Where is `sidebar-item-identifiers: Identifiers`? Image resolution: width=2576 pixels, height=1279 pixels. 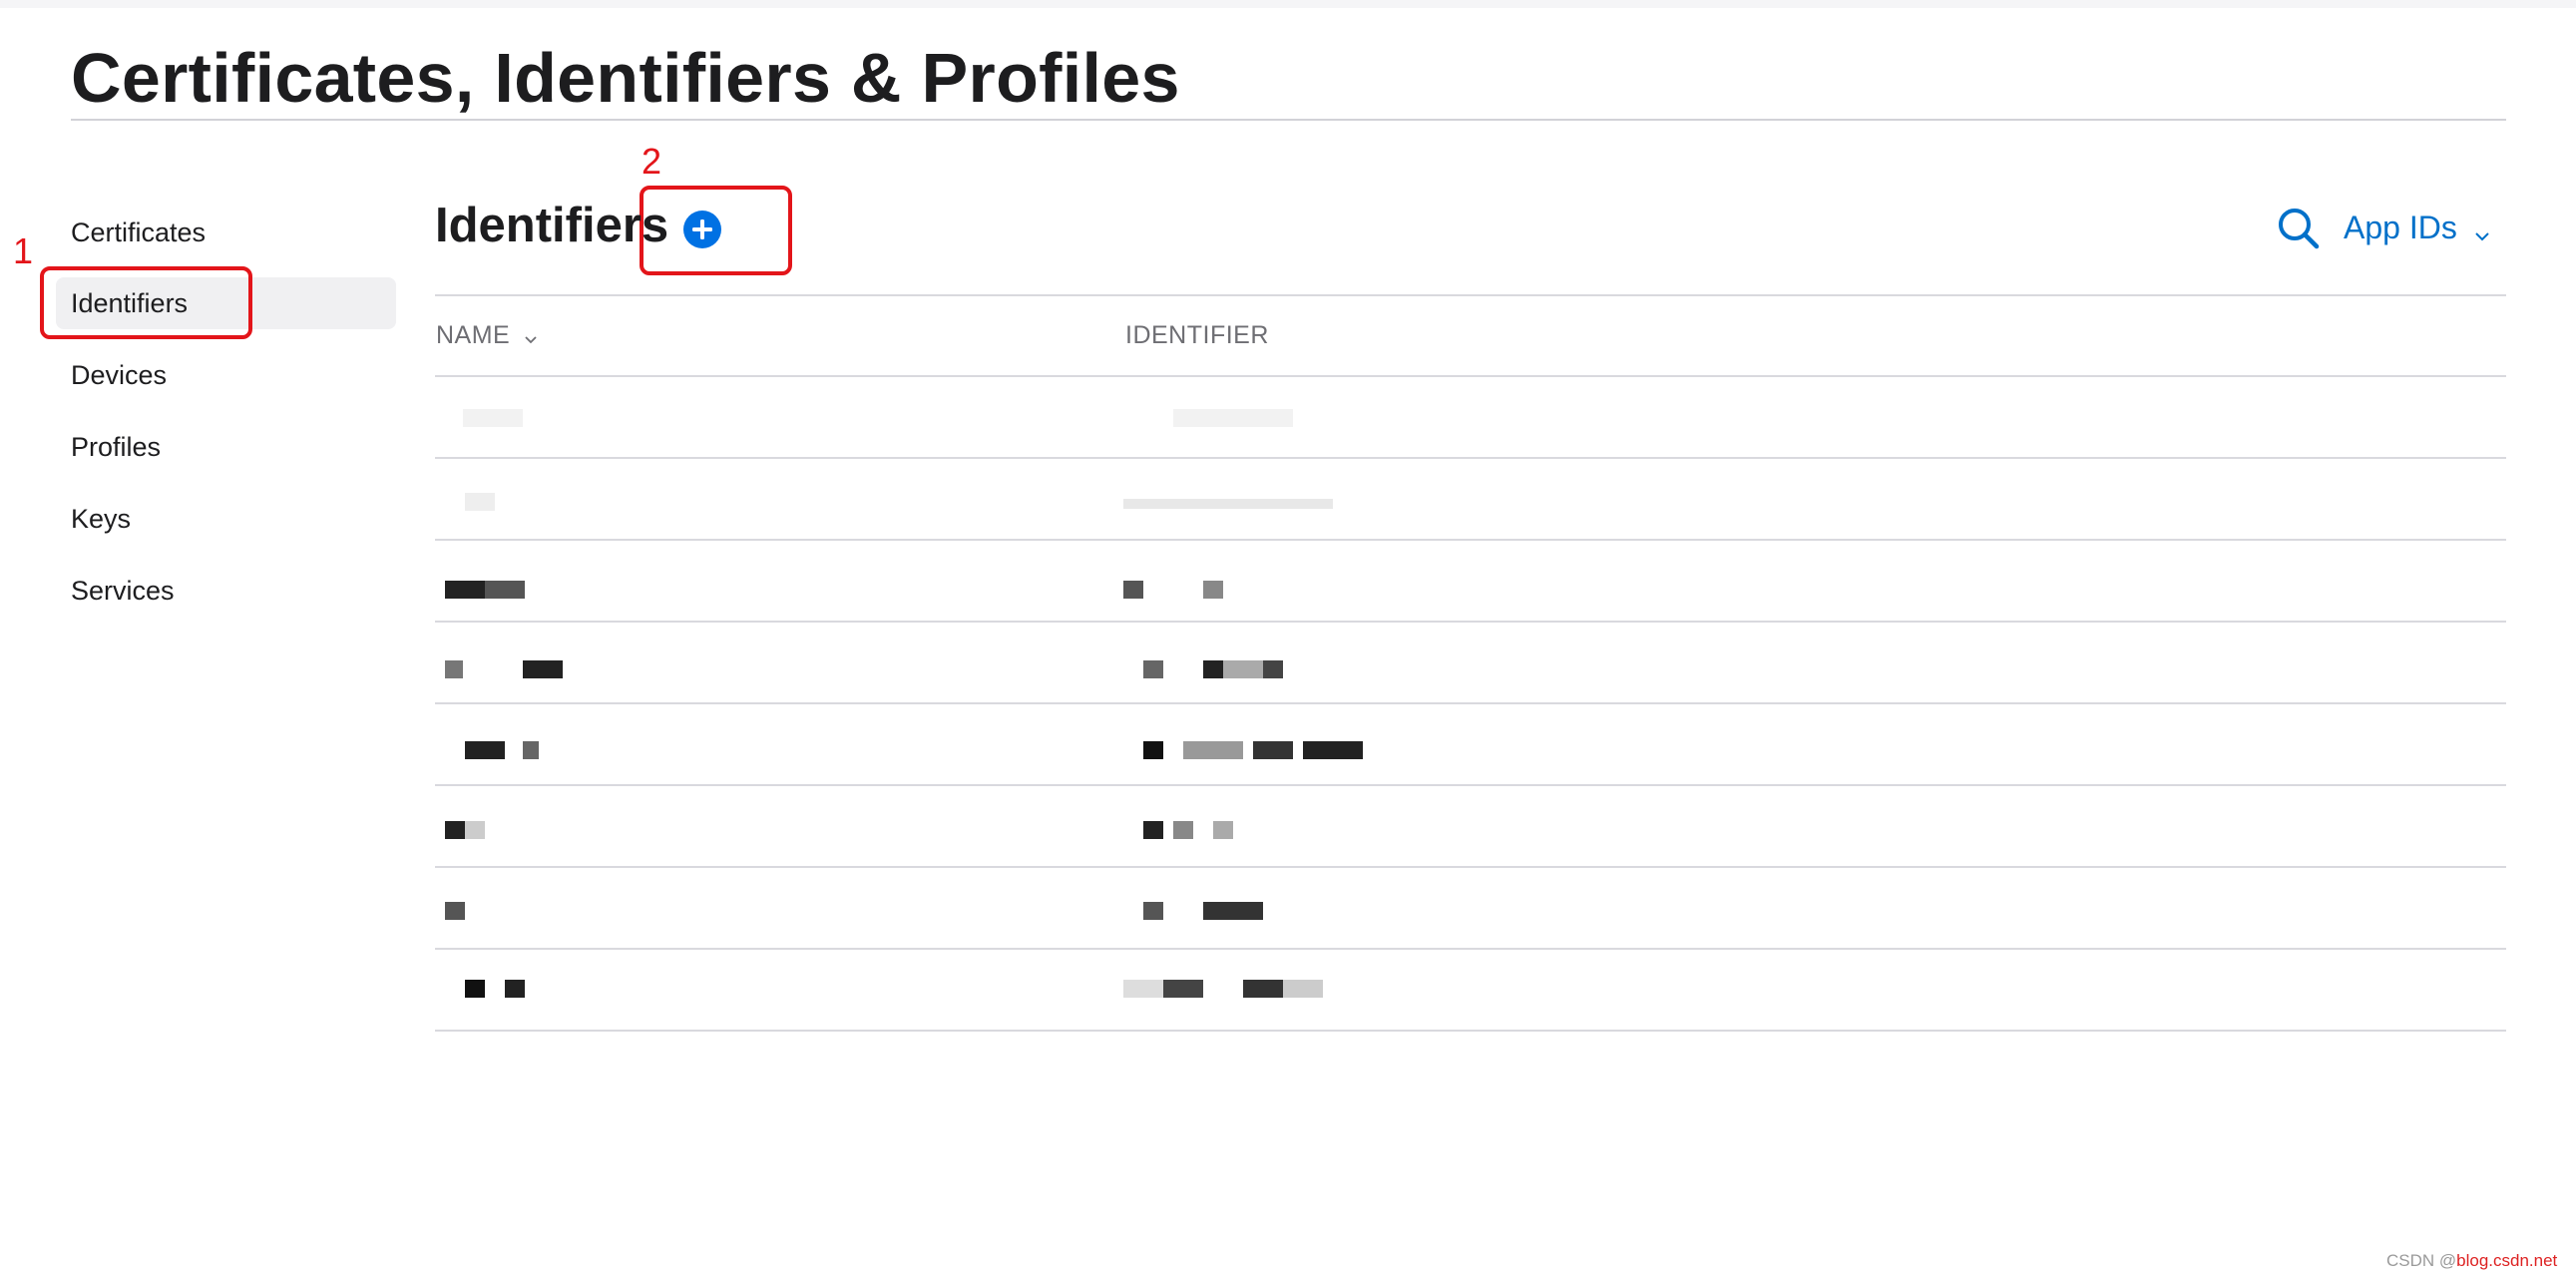 sidebar-item-identifiers: Identifiers is located at coordinates (226, 303).